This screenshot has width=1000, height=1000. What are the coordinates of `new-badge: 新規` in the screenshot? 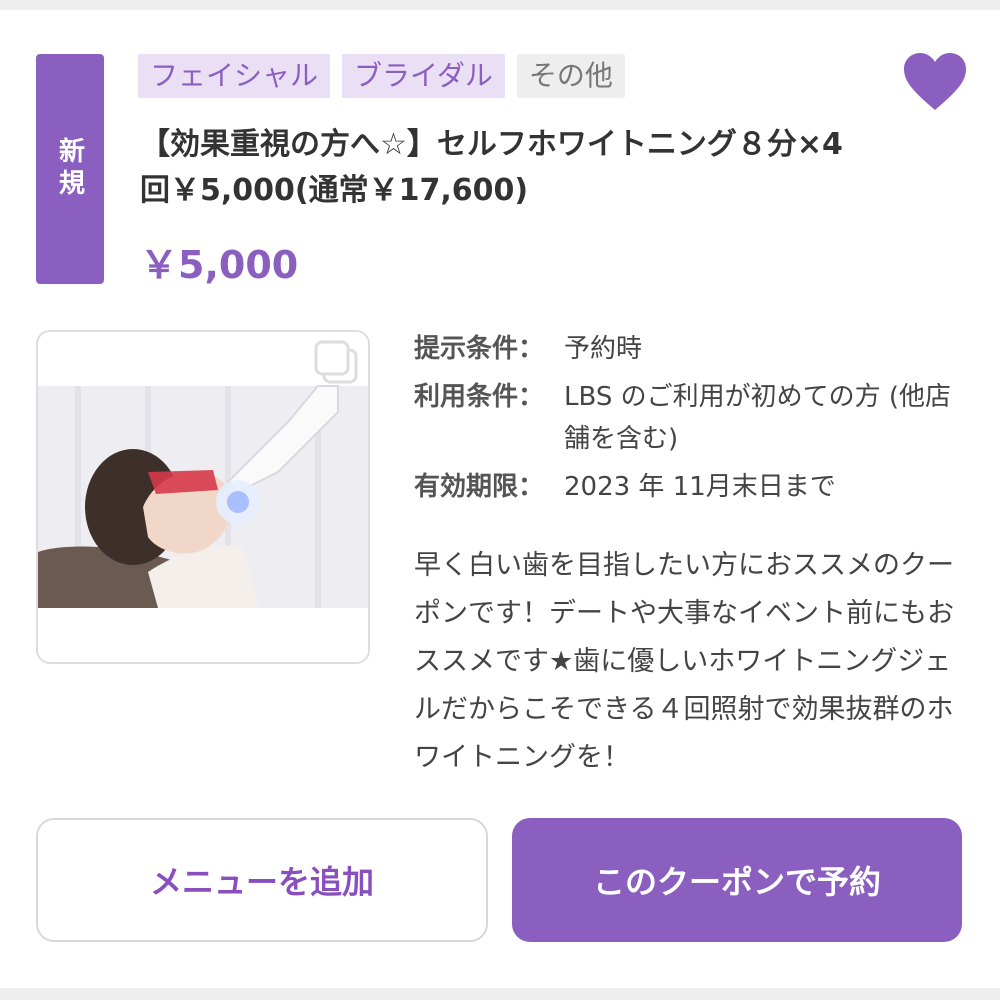 It's located at (70, 169).